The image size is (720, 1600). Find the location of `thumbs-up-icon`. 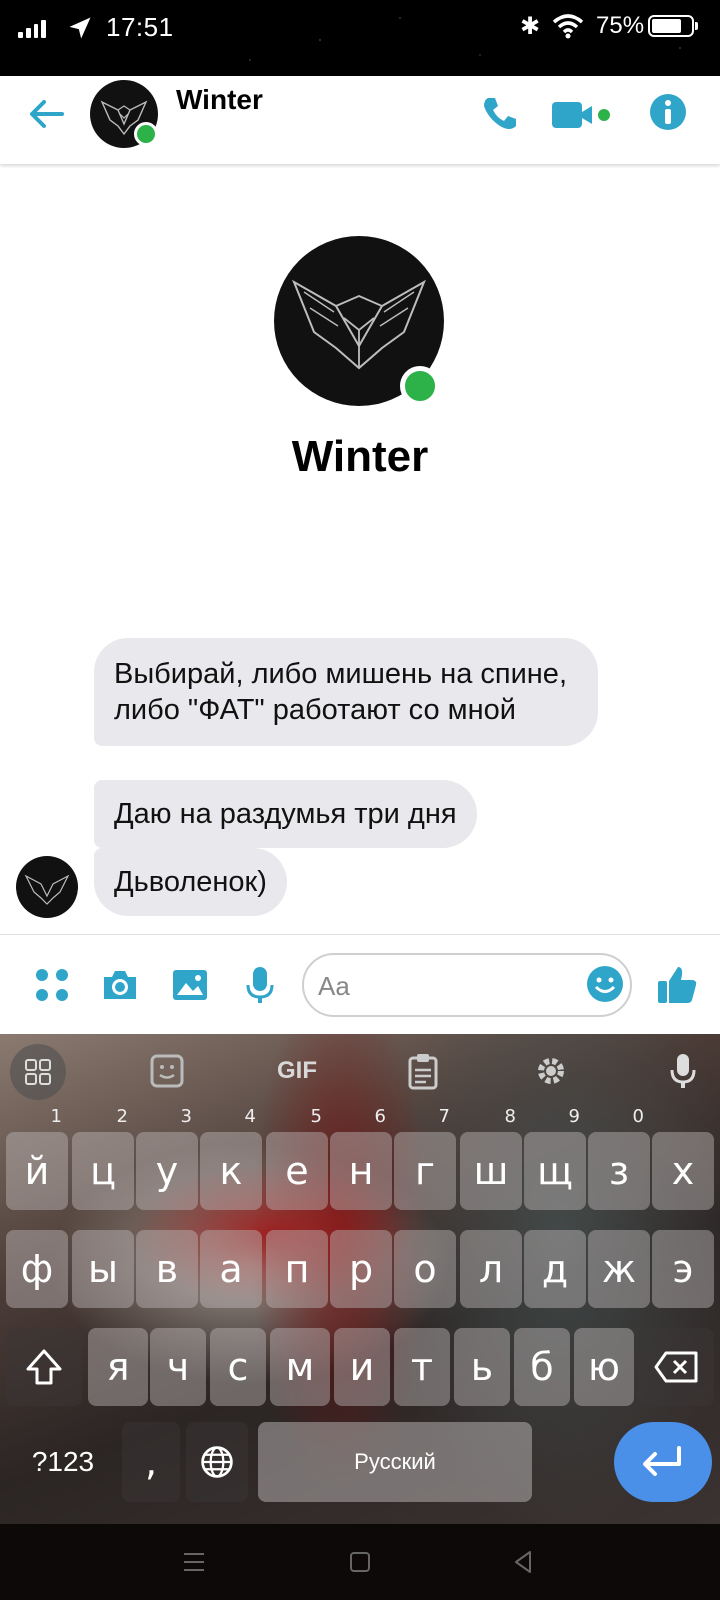

thumbs-up-icon is located at coordinates (677, 984).